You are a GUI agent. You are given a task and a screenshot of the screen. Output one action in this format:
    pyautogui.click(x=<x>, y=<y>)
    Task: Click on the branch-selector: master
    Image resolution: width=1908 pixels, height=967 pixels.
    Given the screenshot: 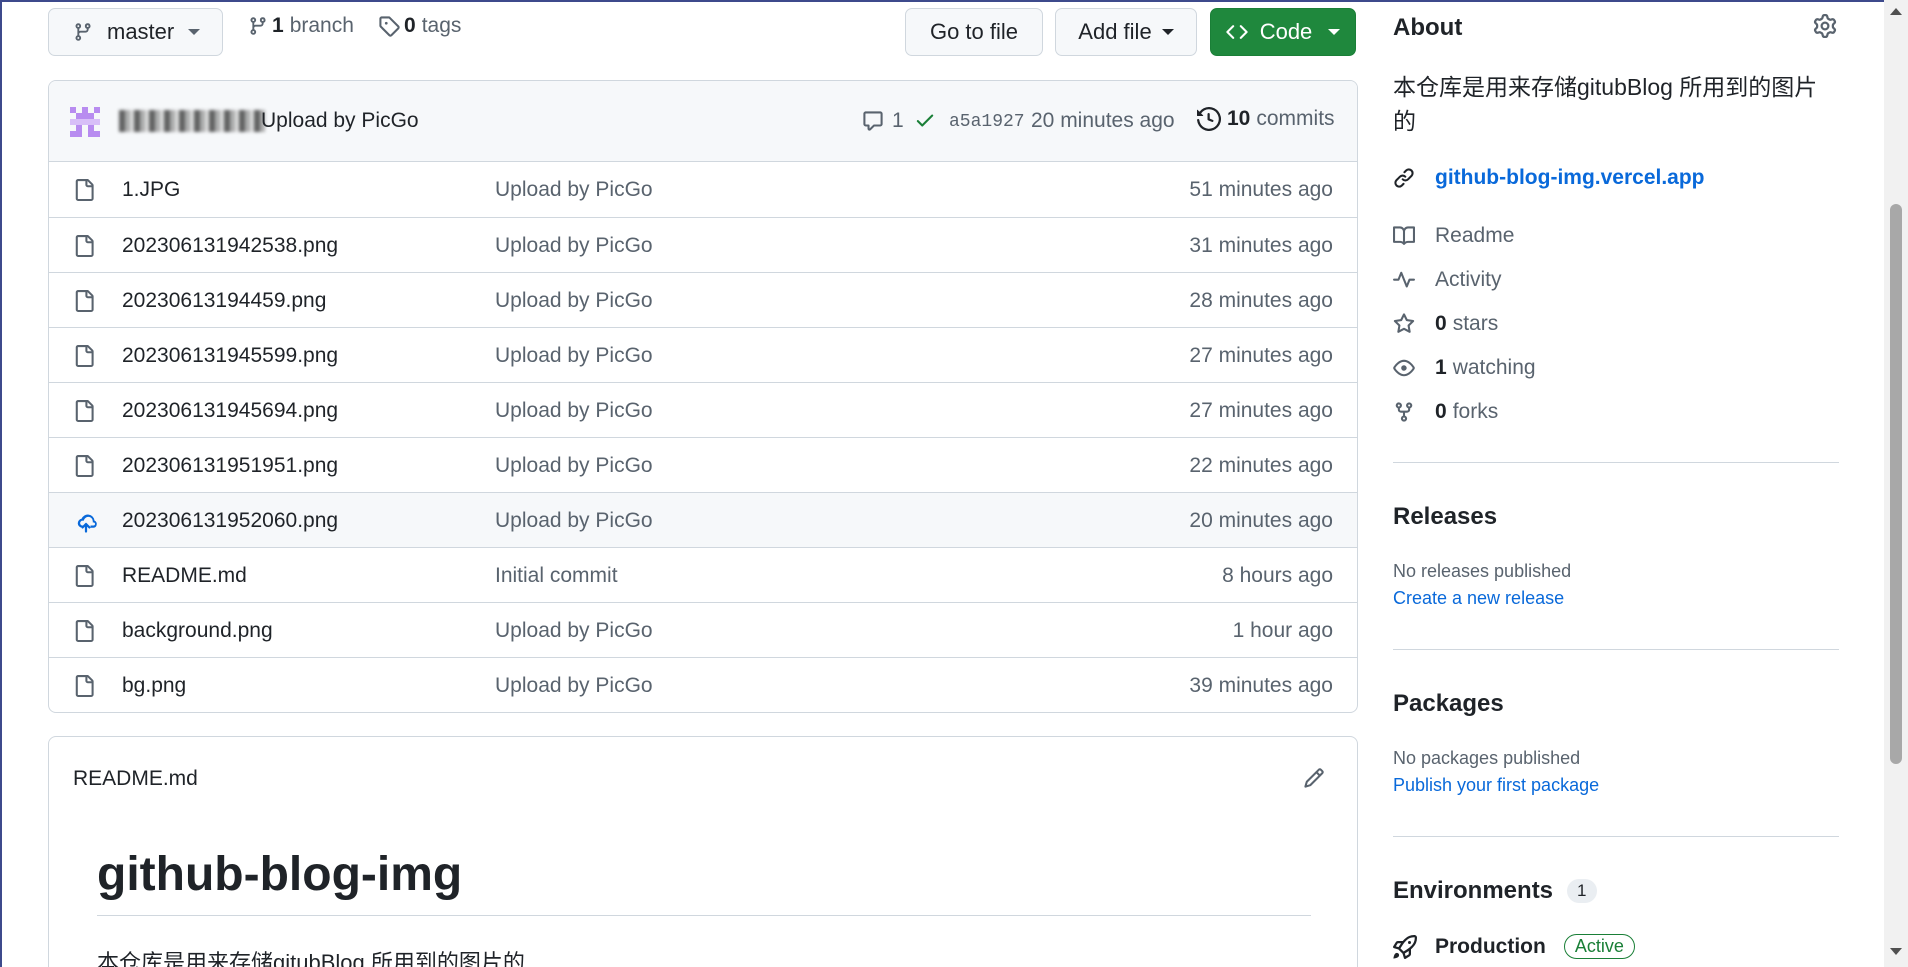 What is the action you would take?
    pyautogui.click(x=135, y=32)
    